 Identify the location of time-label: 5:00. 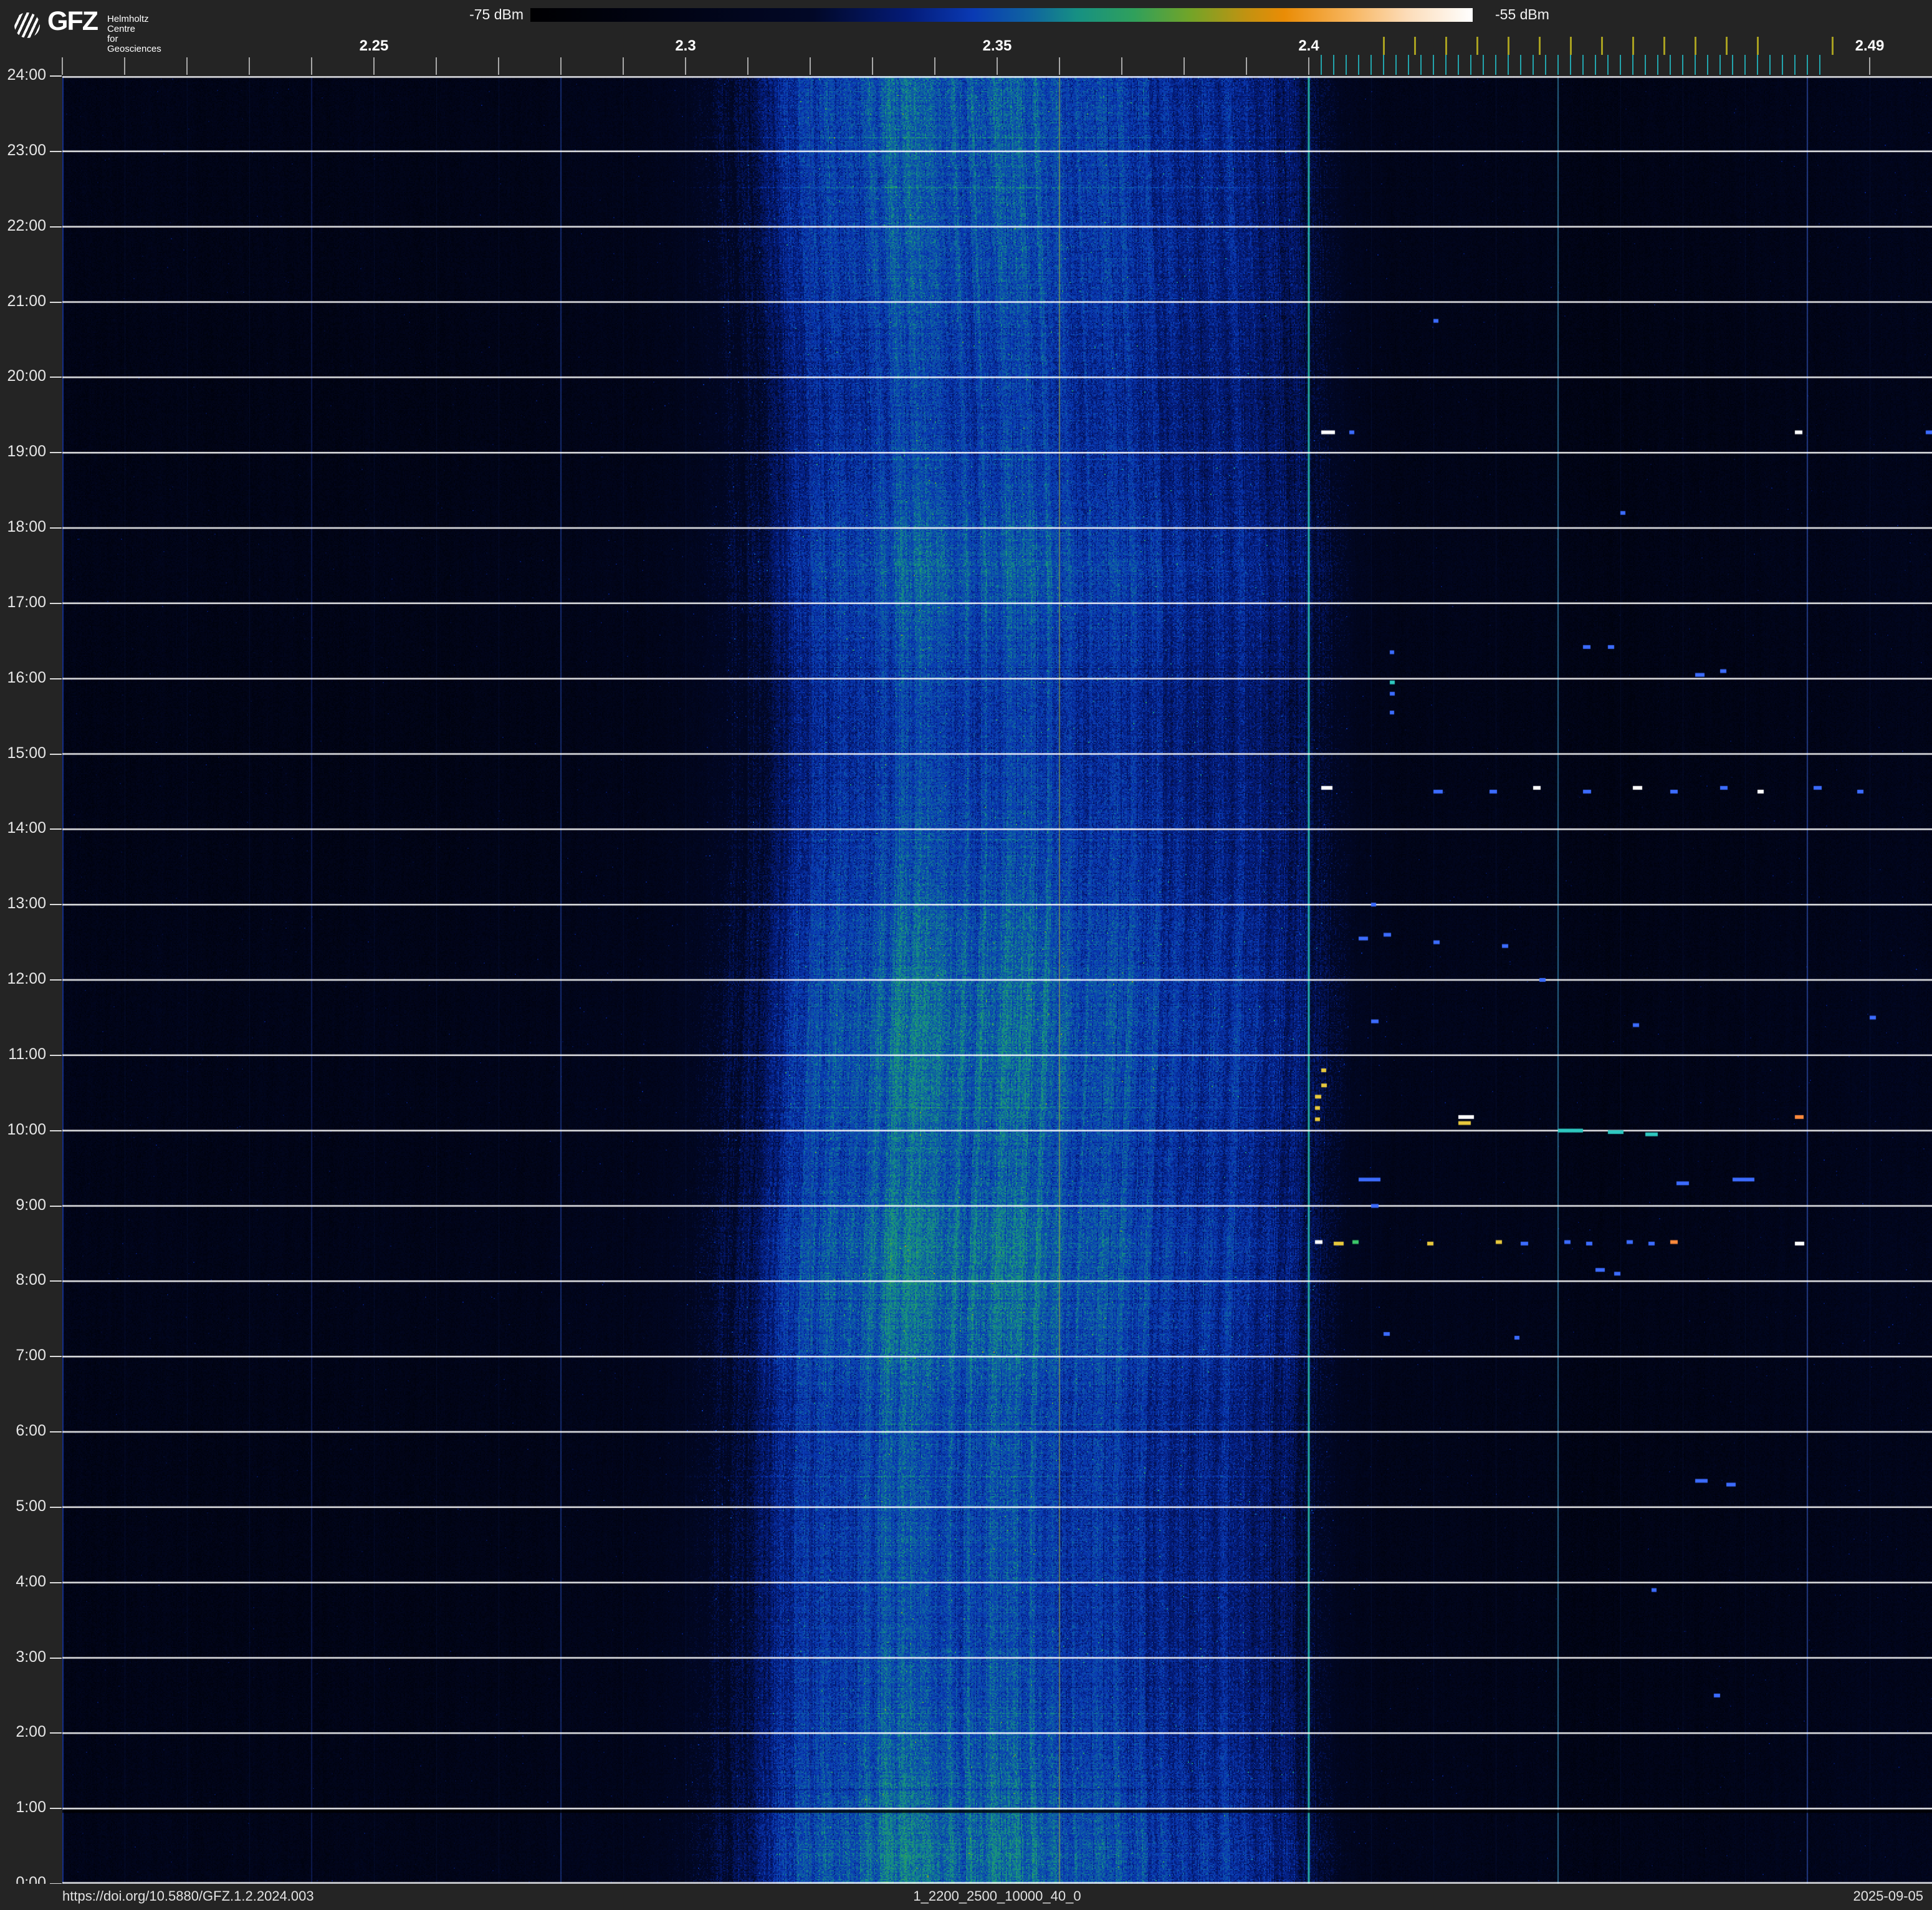
(31, 1506).